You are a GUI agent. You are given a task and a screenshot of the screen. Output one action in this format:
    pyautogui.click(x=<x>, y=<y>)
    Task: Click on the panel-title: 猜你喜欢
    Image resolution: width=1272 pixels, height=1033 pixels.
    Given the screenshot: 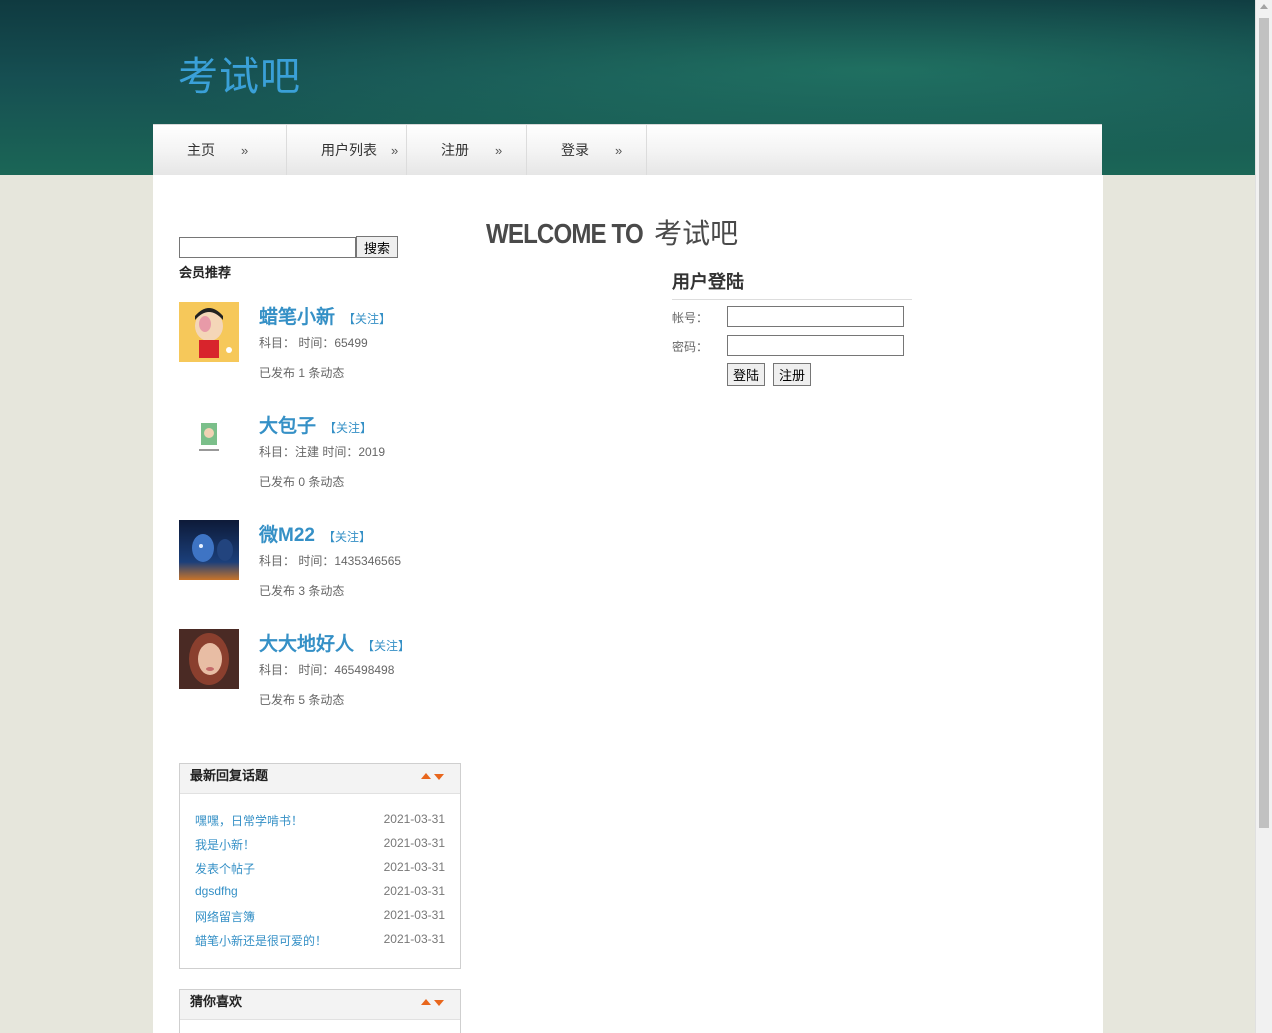 What is the action you would take?
    pyautogui.click(x=216, y=1001)
    